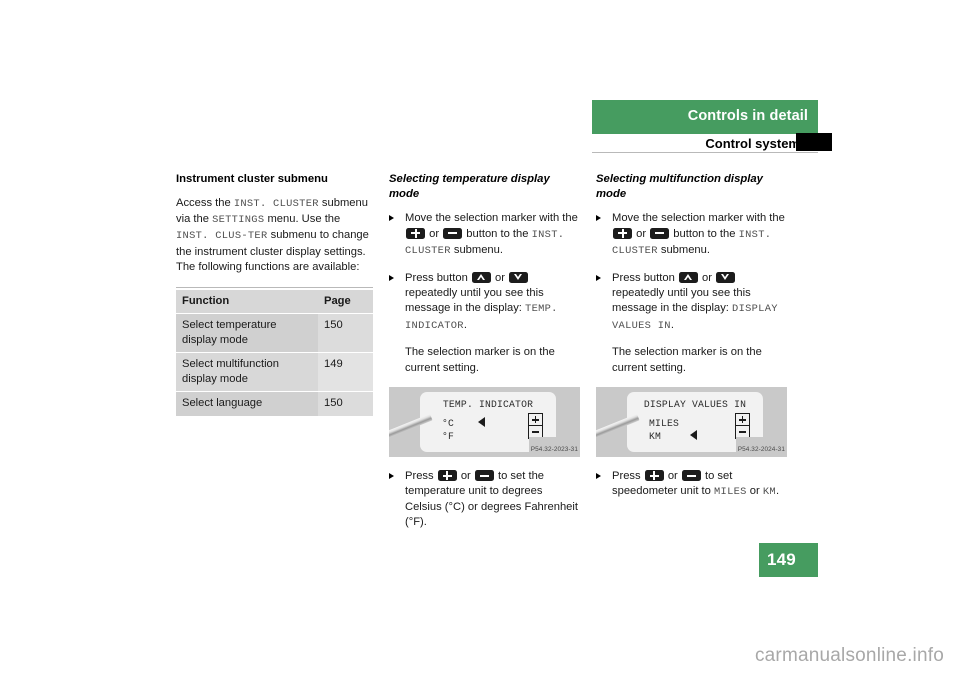  I want to click on illustration-code: P54.32-2024-31, so click(761, 449).